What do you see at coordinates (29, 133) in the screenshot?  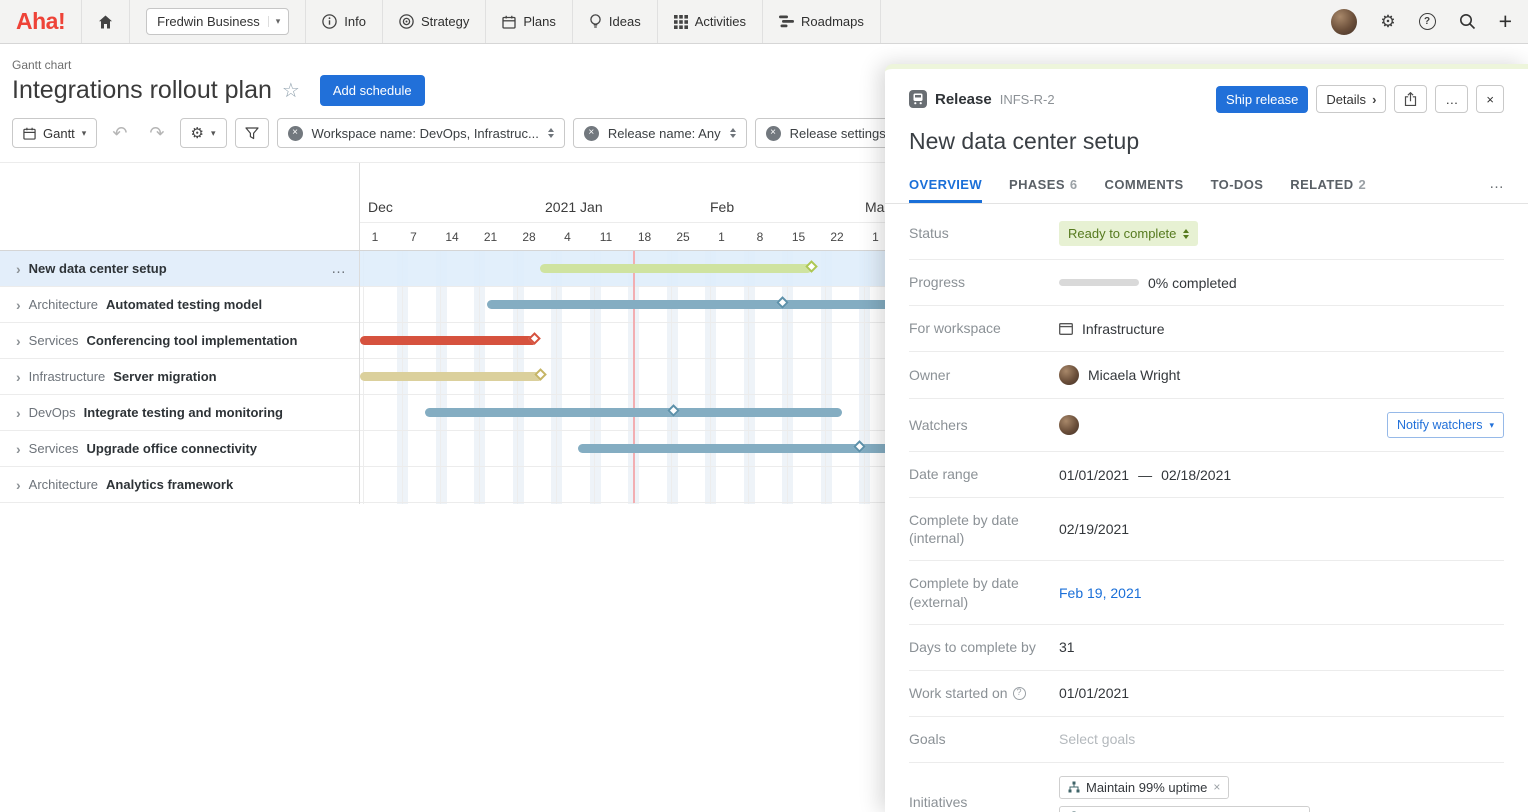 I see `calendar-icon` at bounding box center [29, 133].